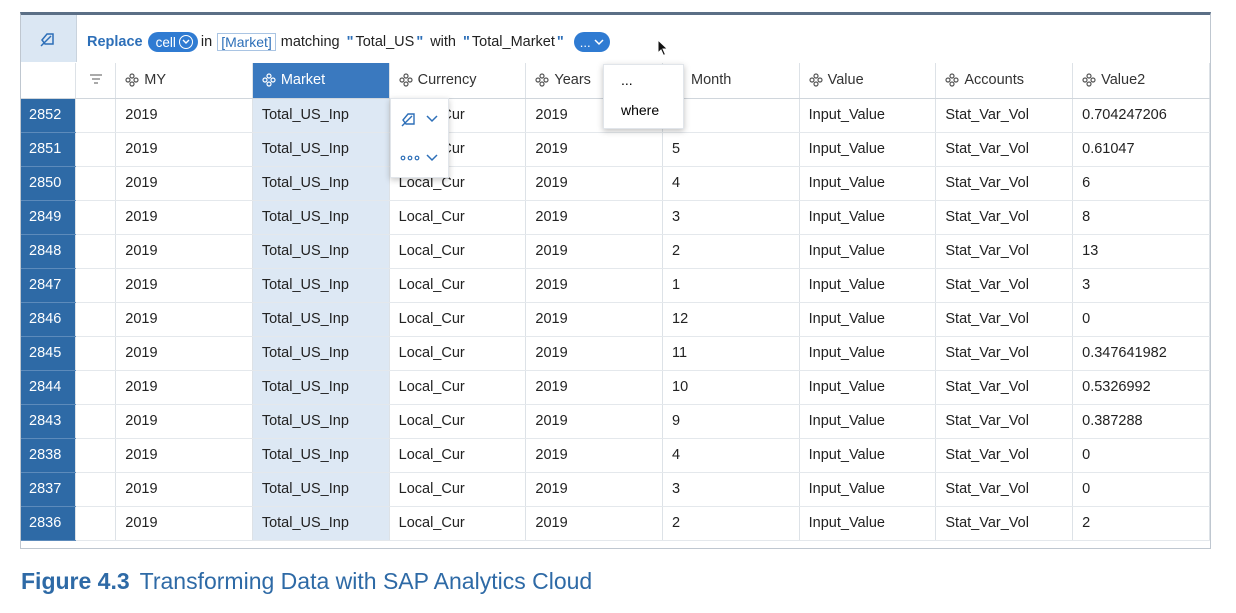 This screenshot has height=613, width=1236. I want to click on table-cell: 6, so click(1141, 183).